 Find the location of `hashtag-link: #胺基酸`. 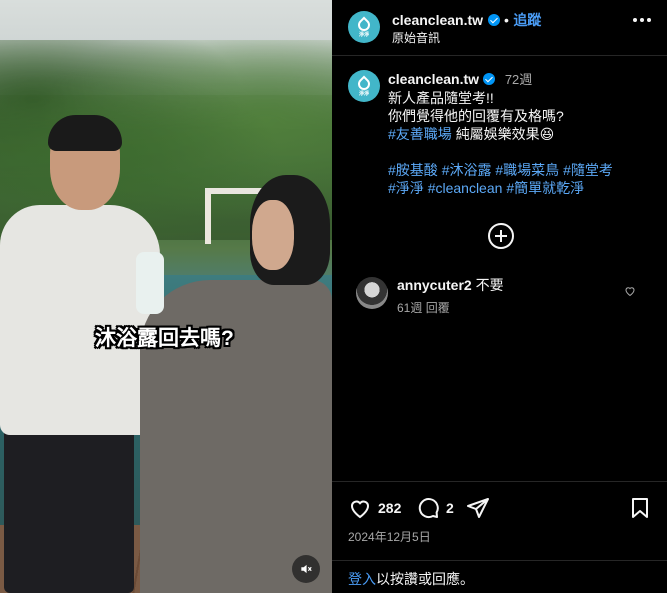

hashtag-link: #胺基酸 is located at coordinates (413, 170).